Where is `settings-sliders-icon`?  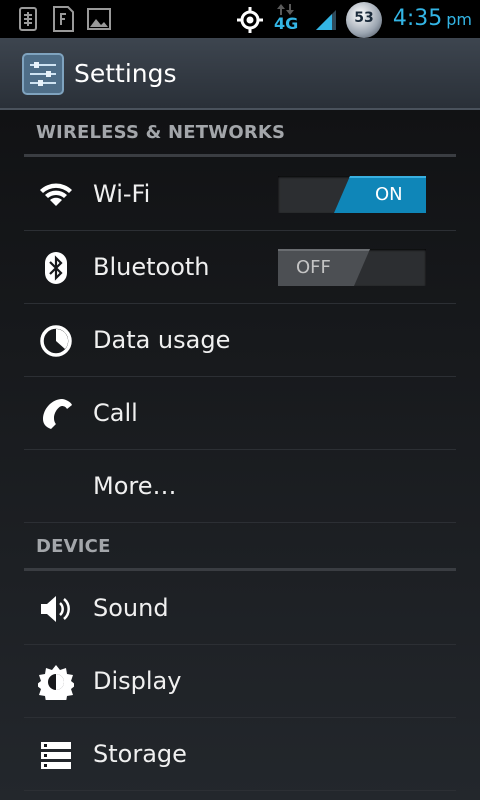
settings-sliders-icon is located at coordinates (43, 74).